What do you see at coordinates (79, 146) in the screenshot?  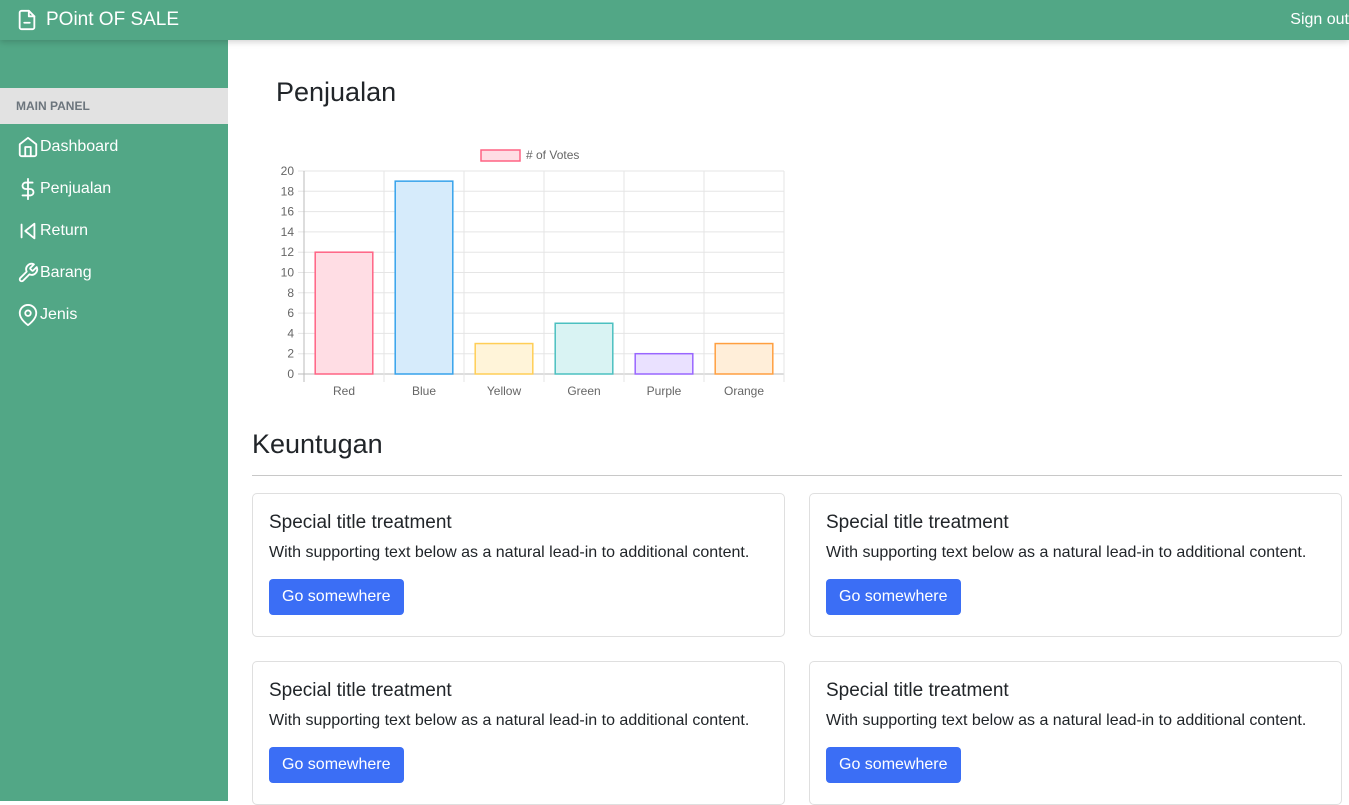 I see `sidebar-item-label: Dashboard` at bounding box center [79, 146].